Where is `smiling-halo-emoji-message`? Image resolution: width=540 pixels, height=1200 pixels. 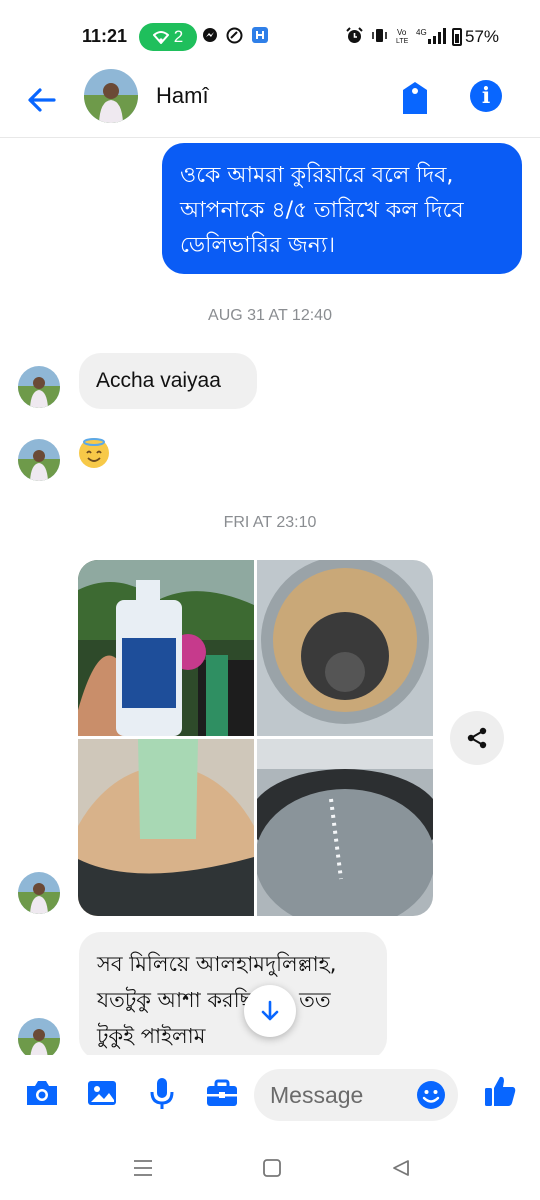 smiling-halo-emoji-message is located at coordinates (94, 453).